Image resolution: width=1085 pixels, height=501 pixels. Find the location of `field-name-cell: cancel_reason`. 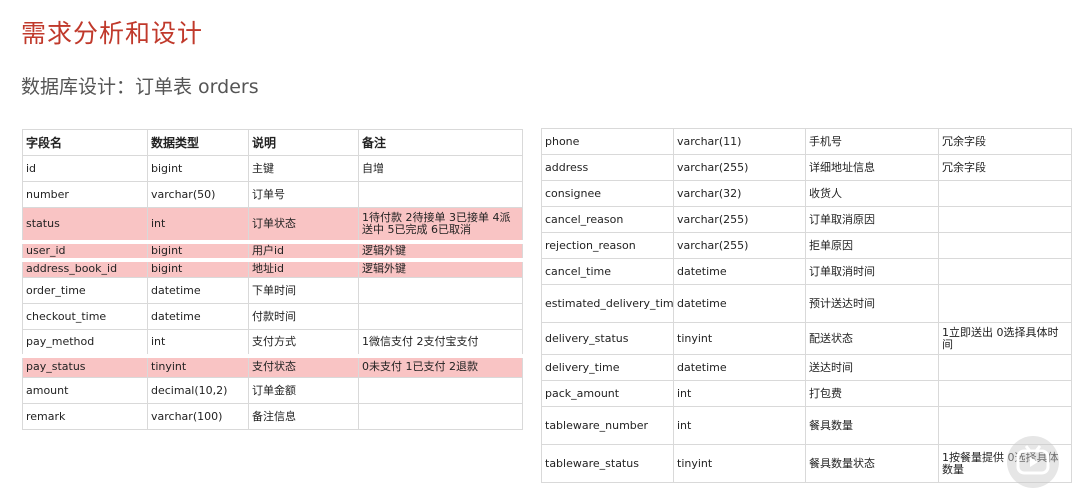

field-name-cell: cancel_reason is located at coordinates (607, 219).